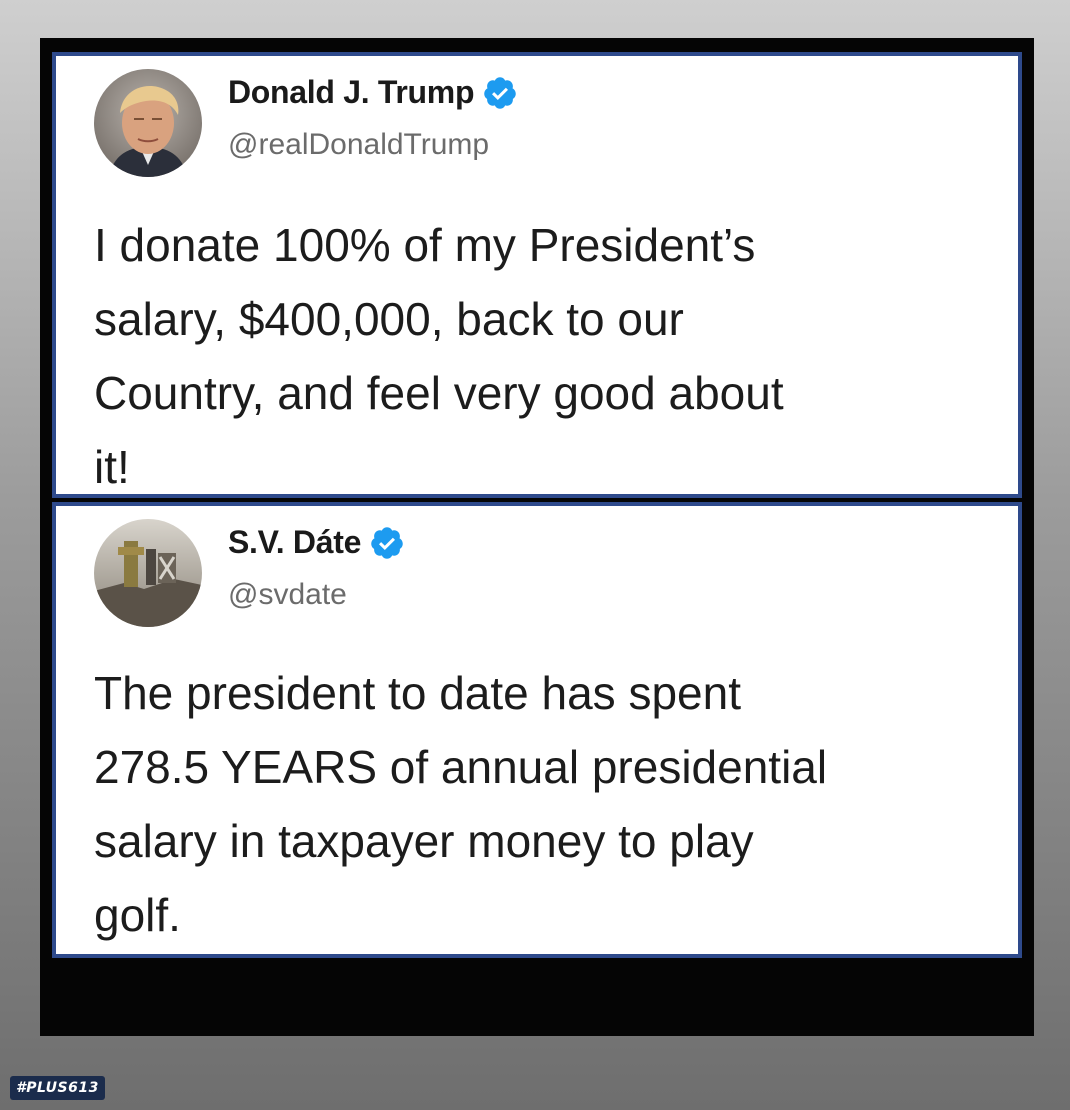  Describe the element at coordinates (358, 145) in the screenshot. I see `author-handle: @realDonaldTrump` at that location.